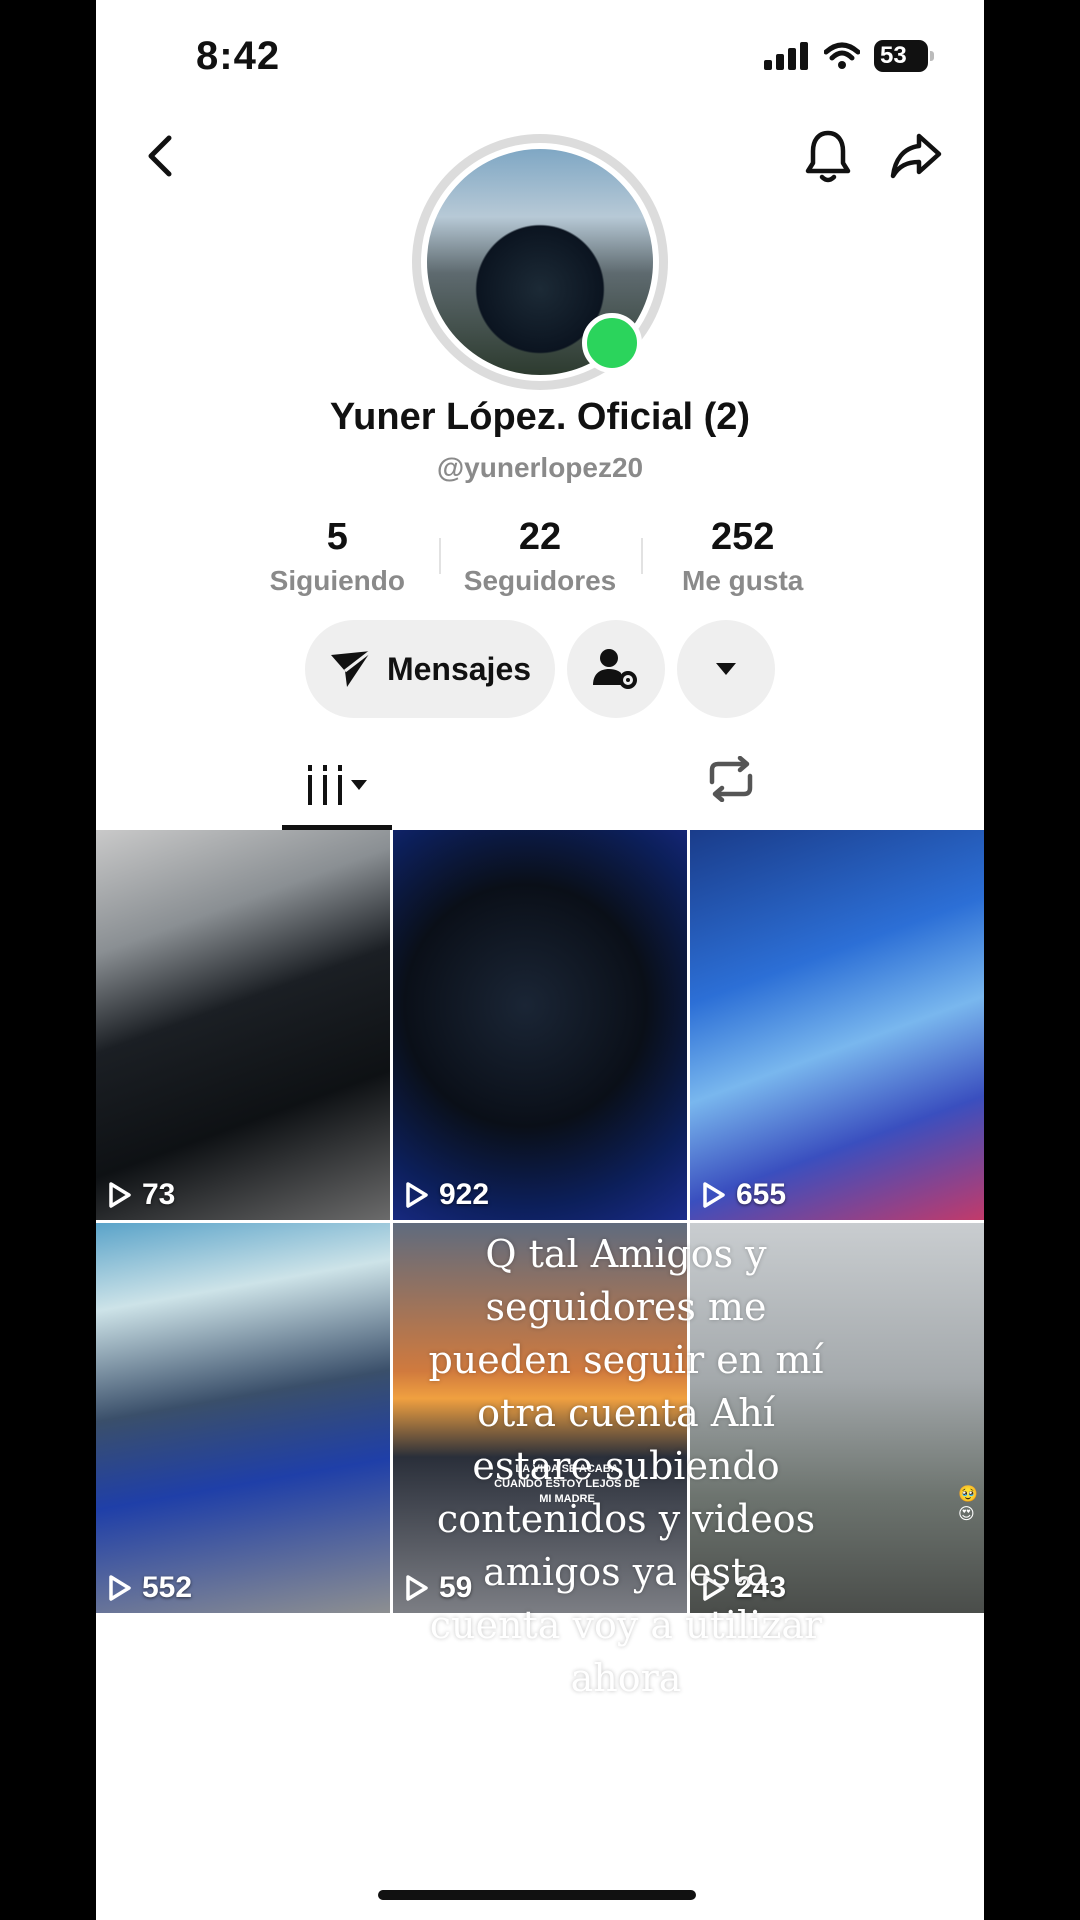 The height and width of the screenshot is (1920, 1080). I want to click on share-arrow-icon, so click(916, 156).